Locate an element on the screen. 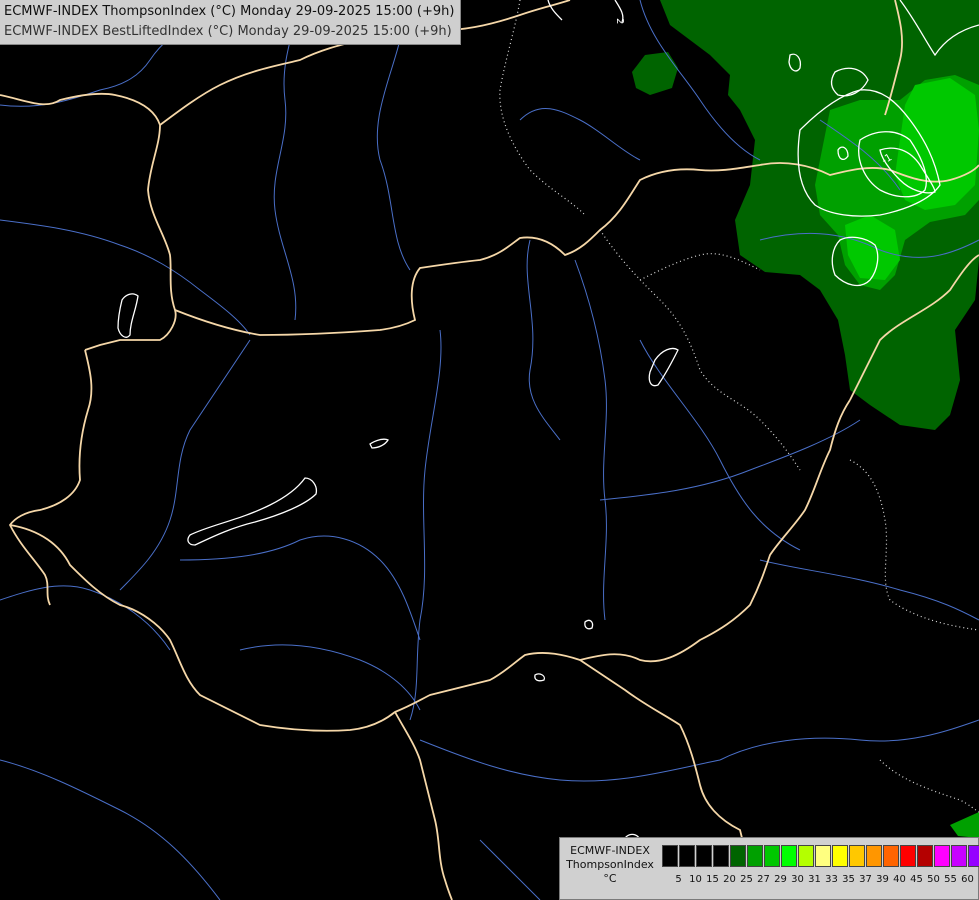 This screenshot has width=979, height=900. legend-tick-label: 40 is located at coordinates (899, 879).